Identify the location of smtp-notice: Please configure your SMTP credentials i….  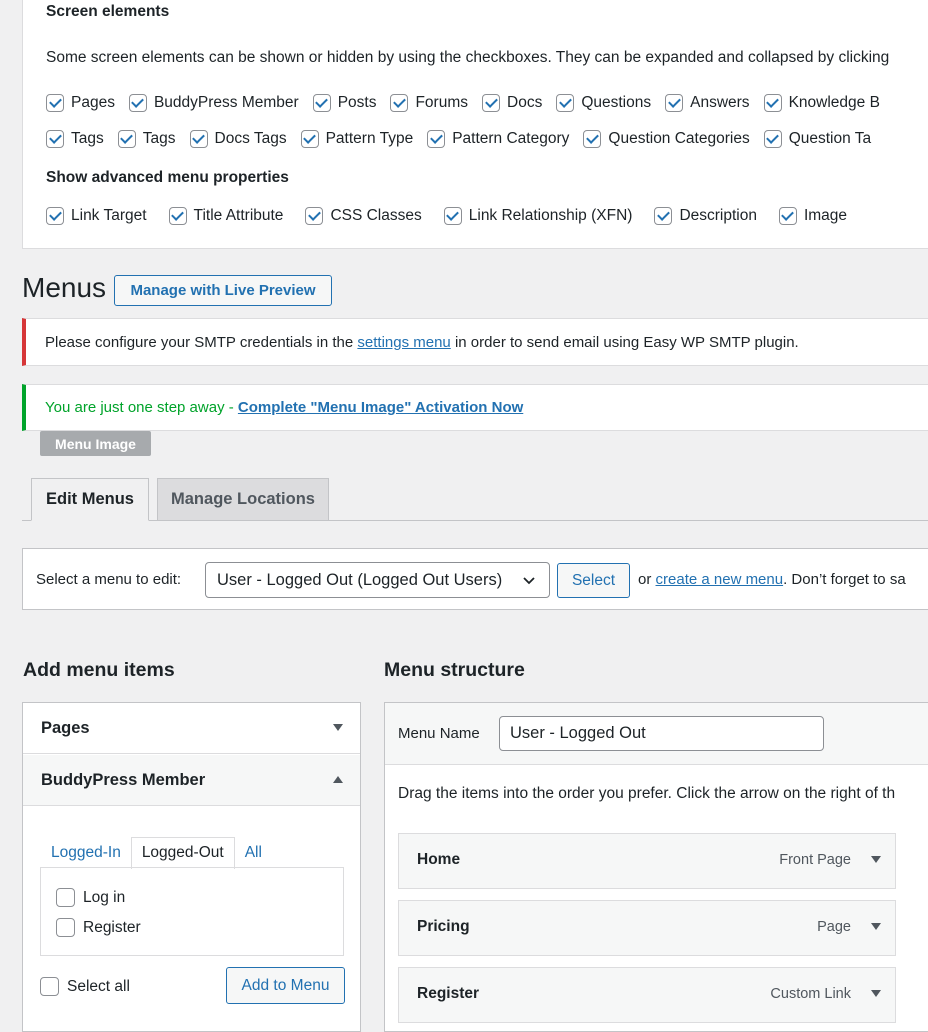
(475, 342).